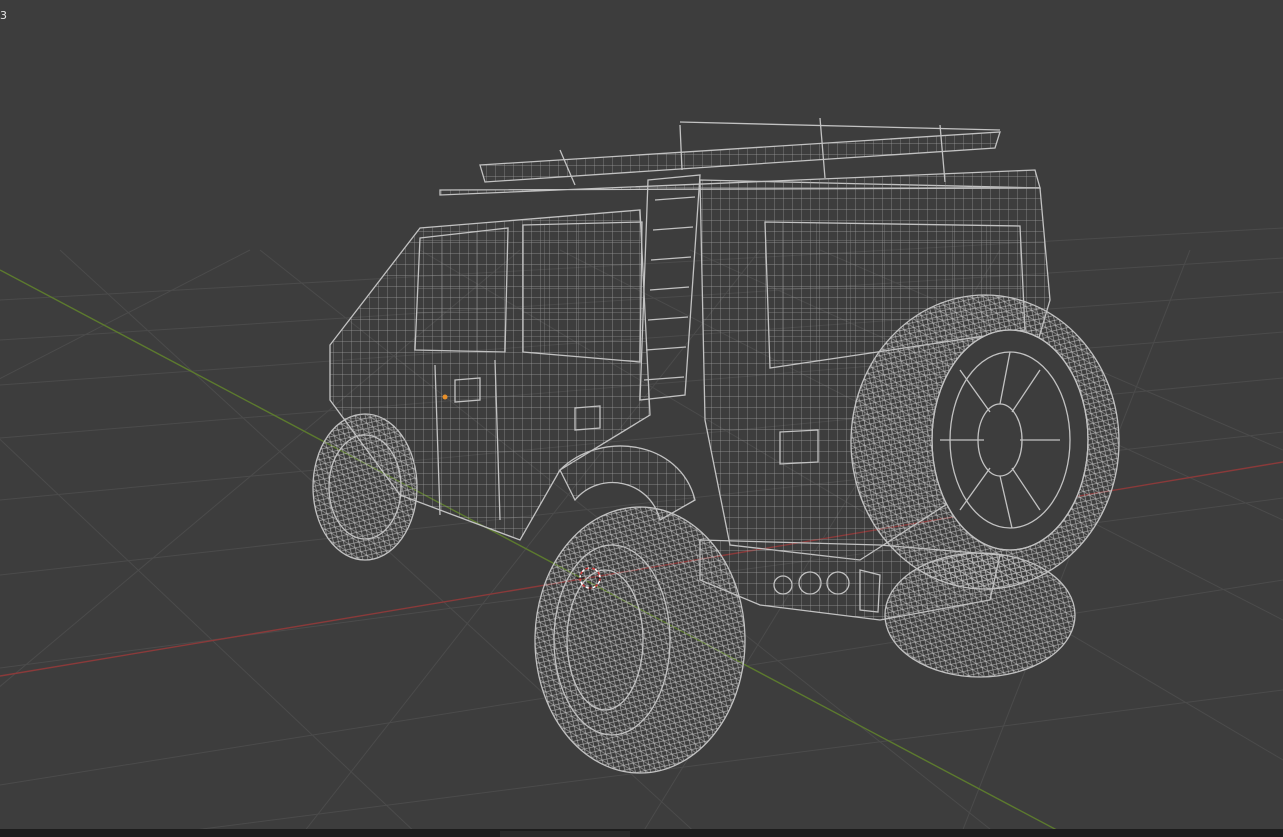 This screenshot has height=837, width=1283. What do you see at coordinates (445, 397) in the screenshot?
I see `object-origin-dot` at bounding box center [445, 397].